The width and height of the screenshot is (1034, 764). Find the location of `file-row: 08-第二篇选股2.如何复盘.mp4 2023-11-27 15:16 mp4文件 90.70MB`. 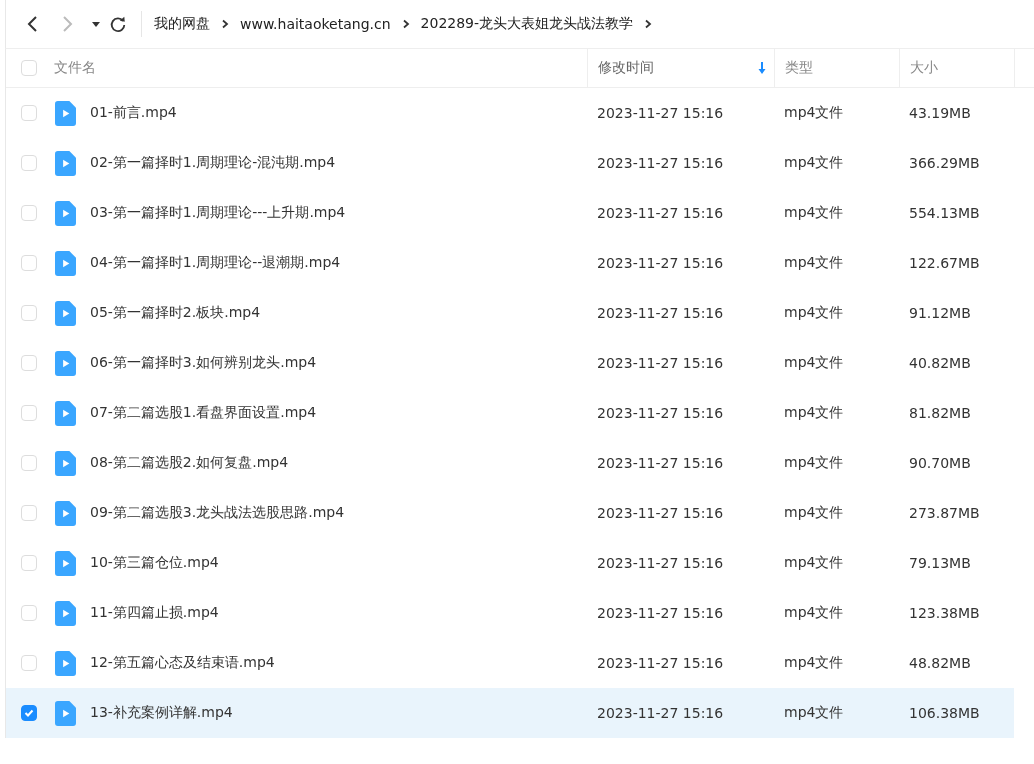

file-row: 08-第二篇选股2.如何复盘.mp4 2023-11-27 15:16 mp4文件 90.70MB is located at coordinates (510, 463).